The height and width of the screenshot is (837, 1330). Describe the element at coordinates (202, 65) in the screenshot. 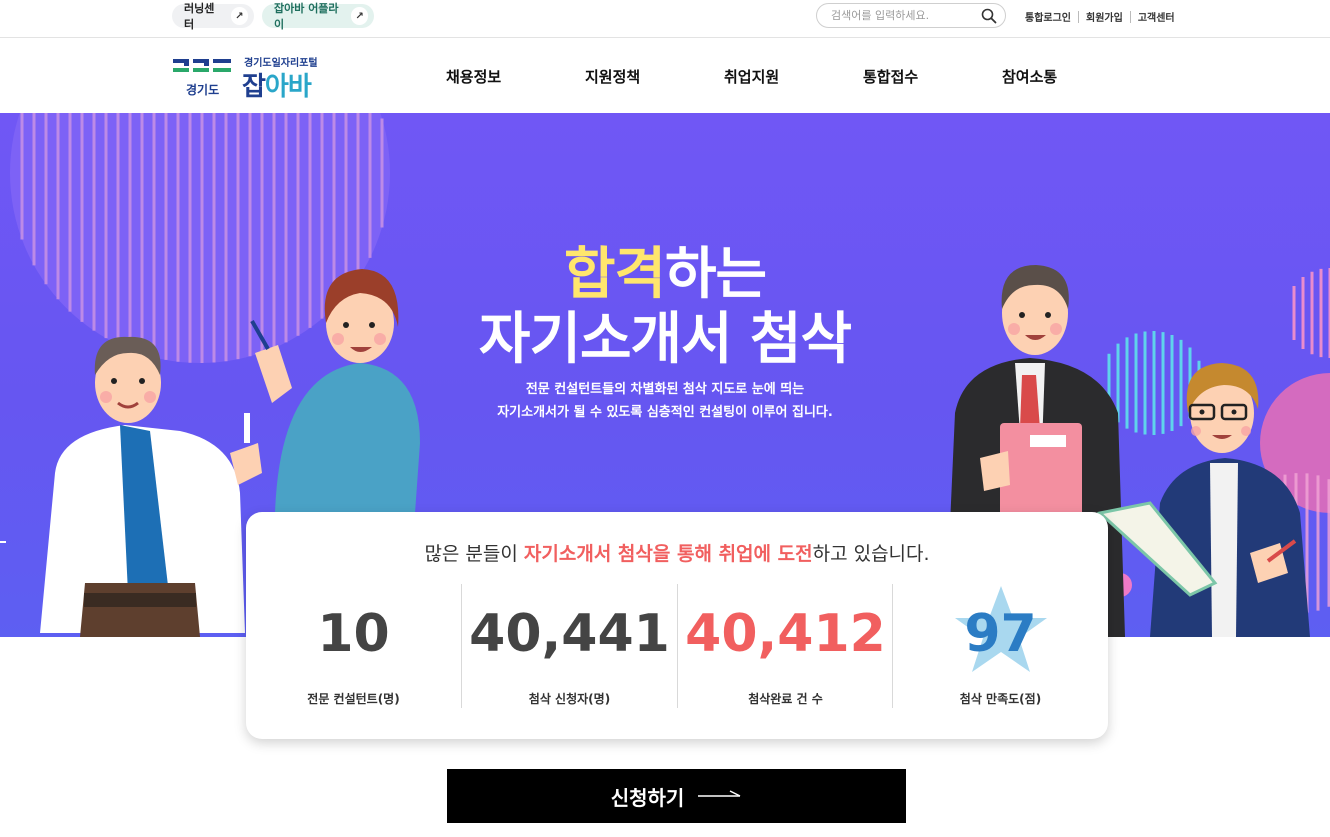

I see `gyeonggi-logo-icon` at that location.